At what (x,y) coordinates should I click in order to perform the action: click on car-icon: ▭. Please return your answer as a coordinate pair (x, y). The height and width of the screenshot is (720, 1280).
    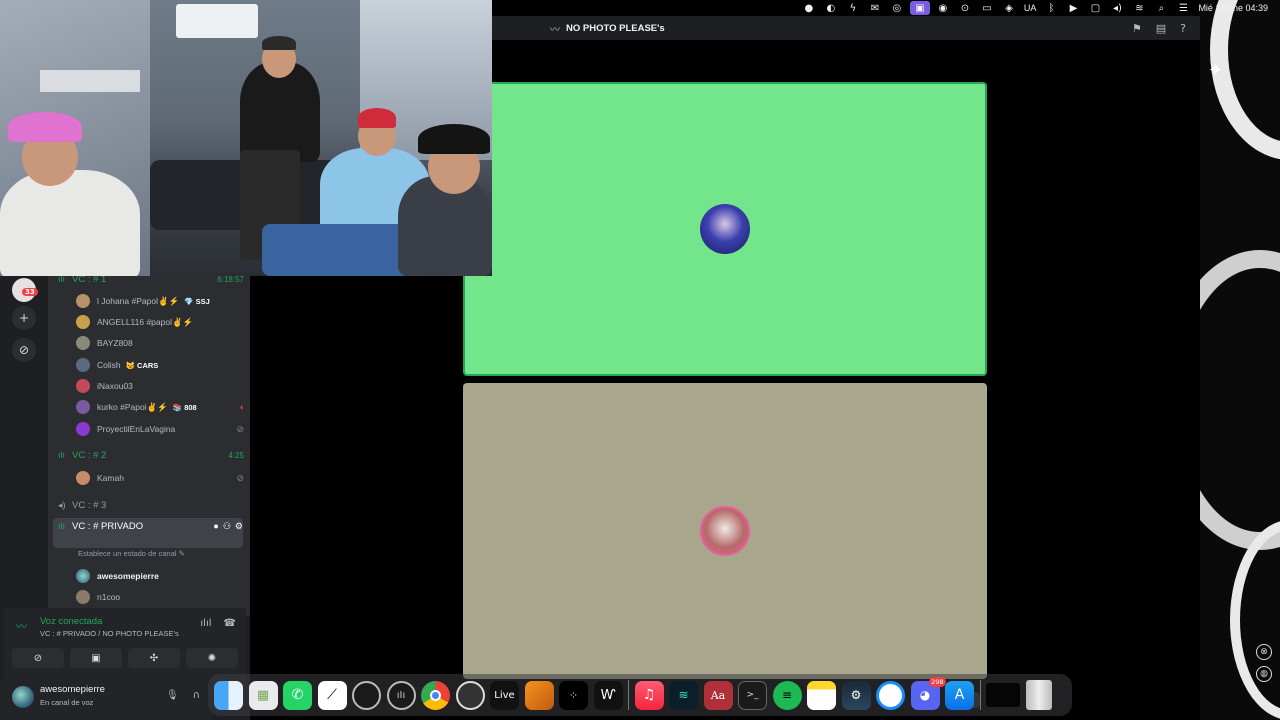
    Looking at the image, I should click on (987, 8).